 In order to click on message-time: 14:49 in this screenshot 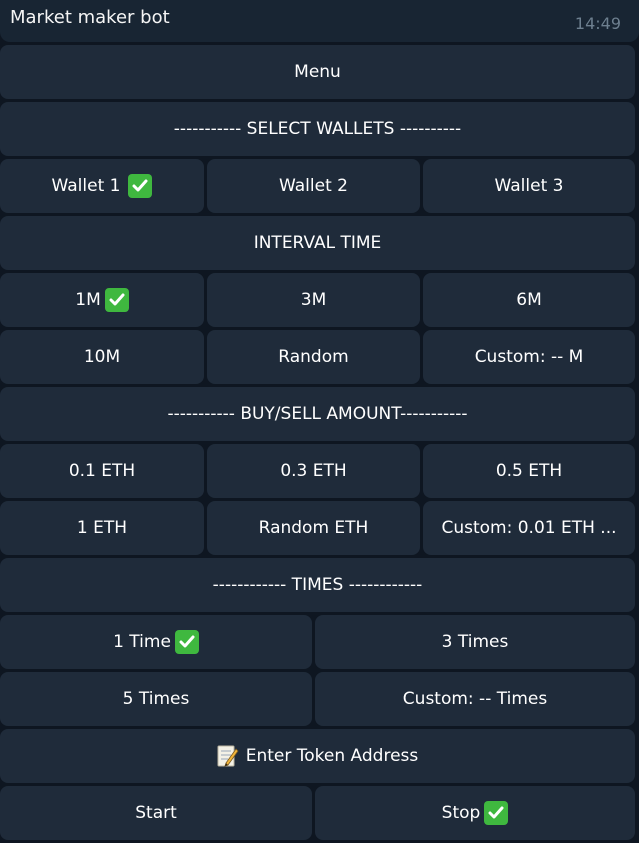, I will do `click(597, 23)`.